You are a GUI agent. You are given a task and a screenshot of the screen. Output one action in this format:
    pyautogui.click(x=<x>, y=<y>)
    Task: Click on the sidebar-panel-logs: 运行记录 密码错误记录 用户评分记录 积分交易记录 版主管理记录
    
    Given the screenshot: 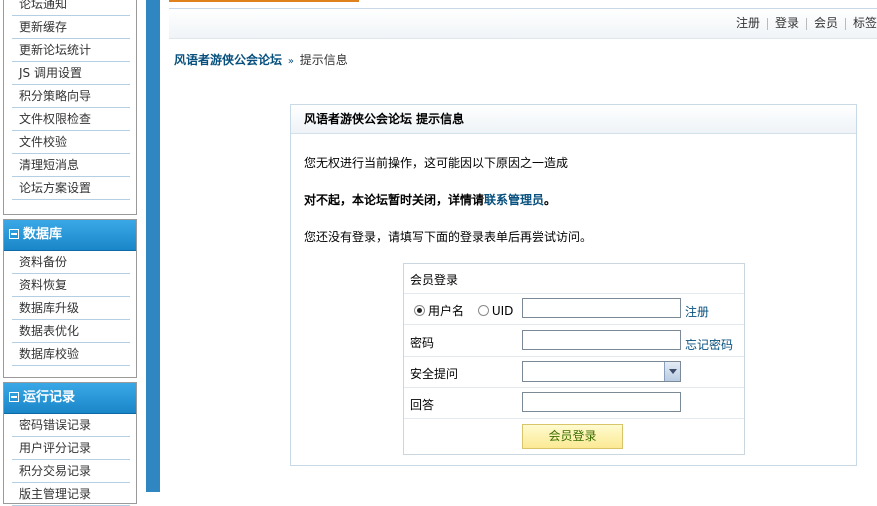 What is the action you would take?
    pyautogui.click(x=70, y=444)
    